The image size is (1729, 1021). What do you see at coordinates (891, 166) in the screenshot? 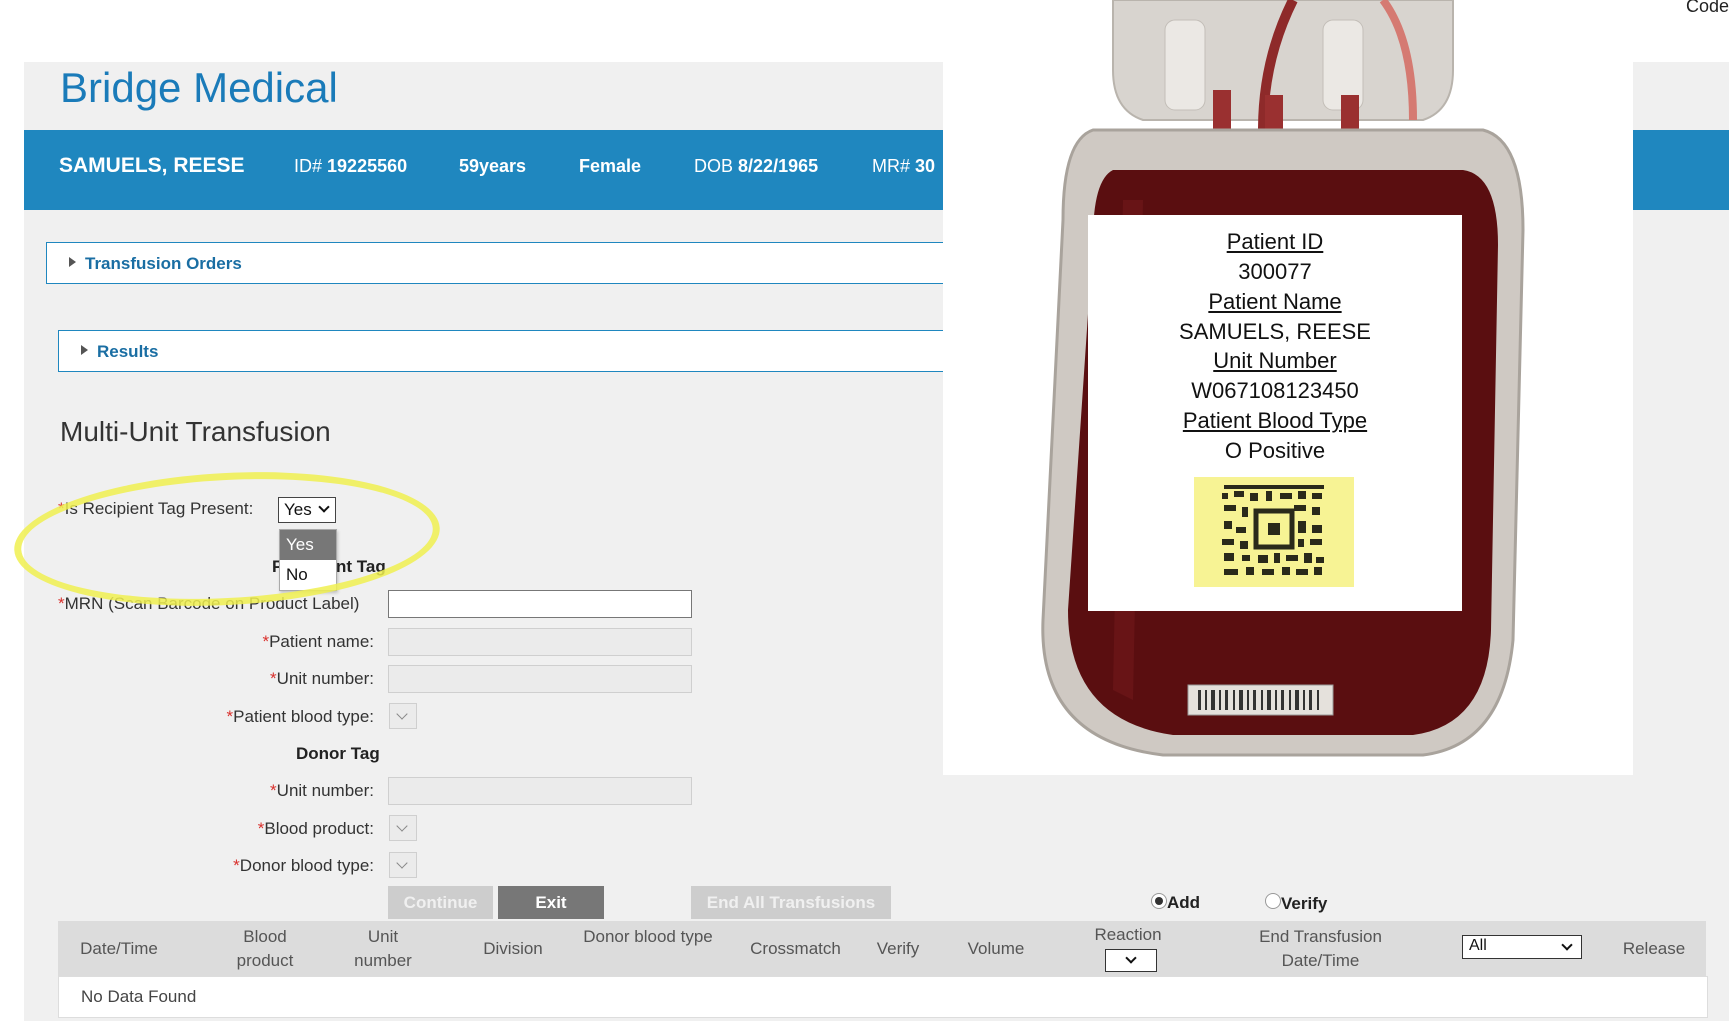
I see `patient-mr-label: MR#` at bounding box center [891, 166].